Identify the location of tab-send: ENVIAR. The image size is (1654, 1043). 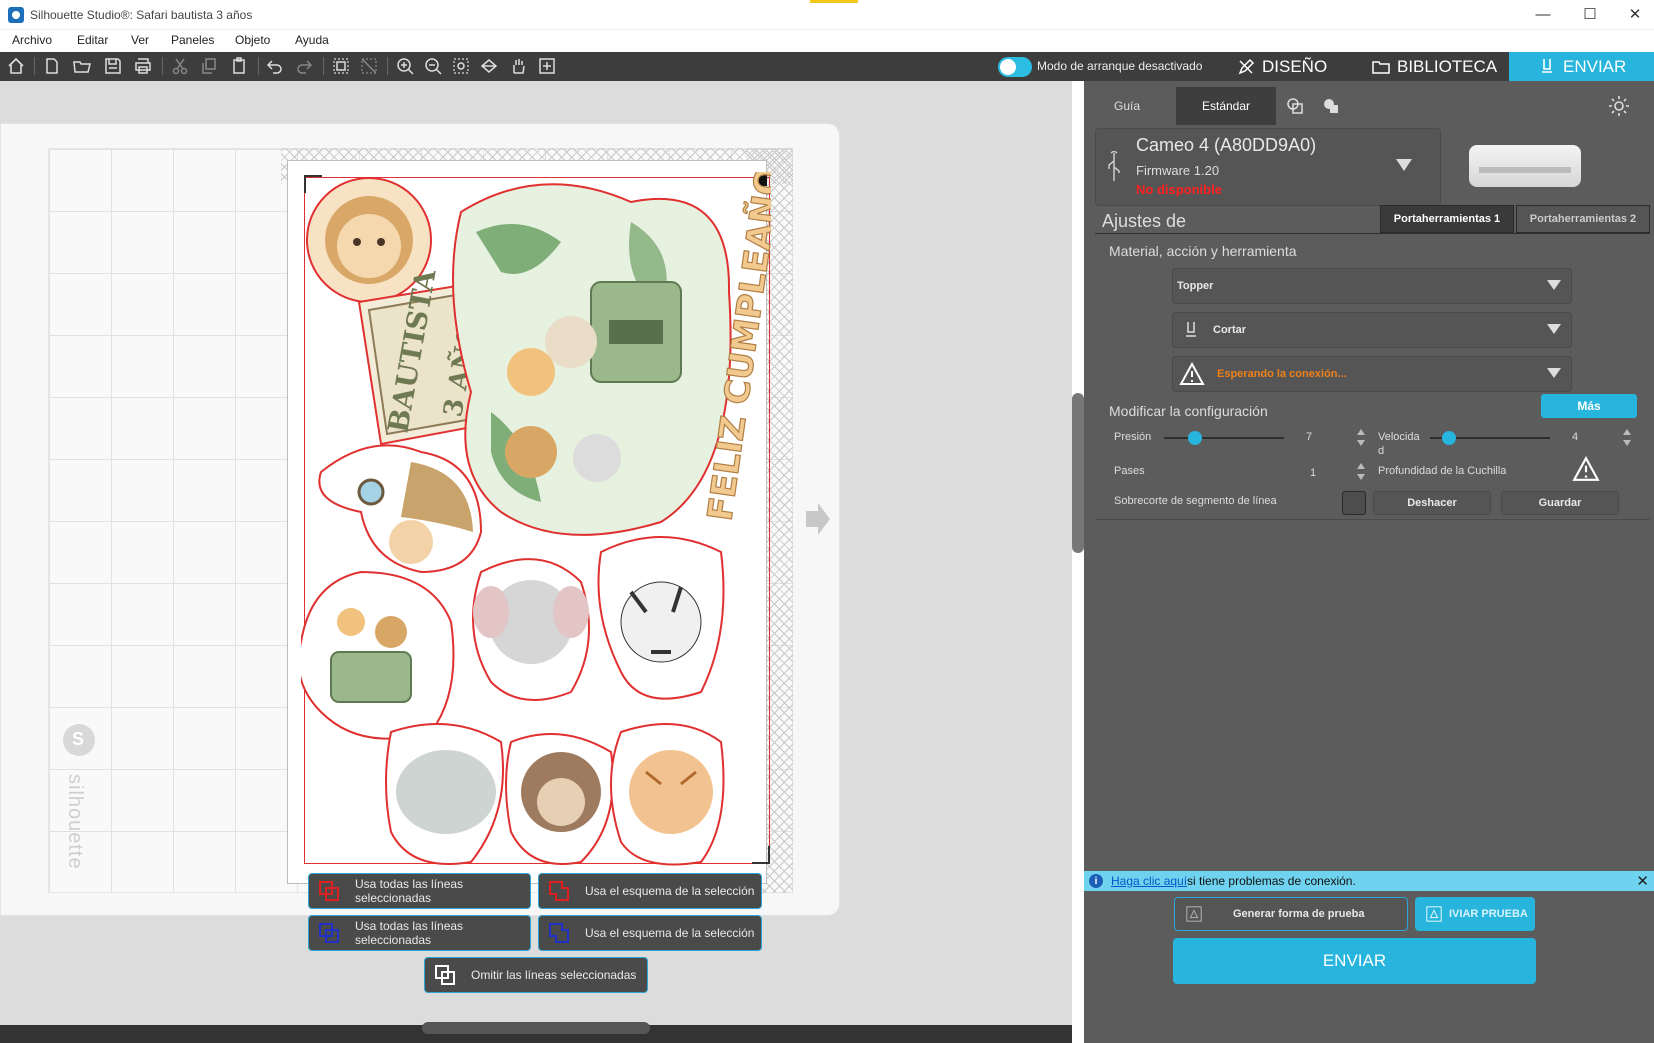
(1581, 66).